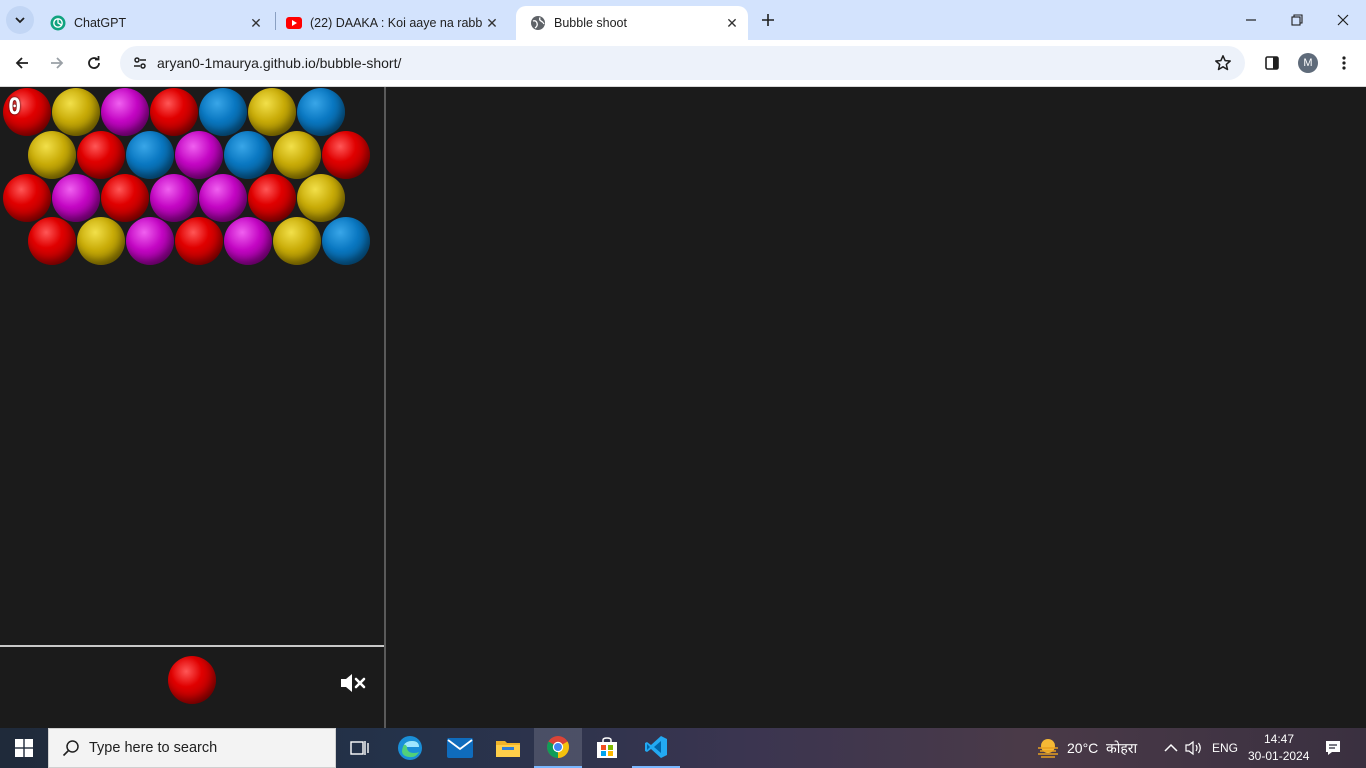  Describe the element at coordinates (1171, 748) in the screenshot. I see `chevron-up-icon` at that location.